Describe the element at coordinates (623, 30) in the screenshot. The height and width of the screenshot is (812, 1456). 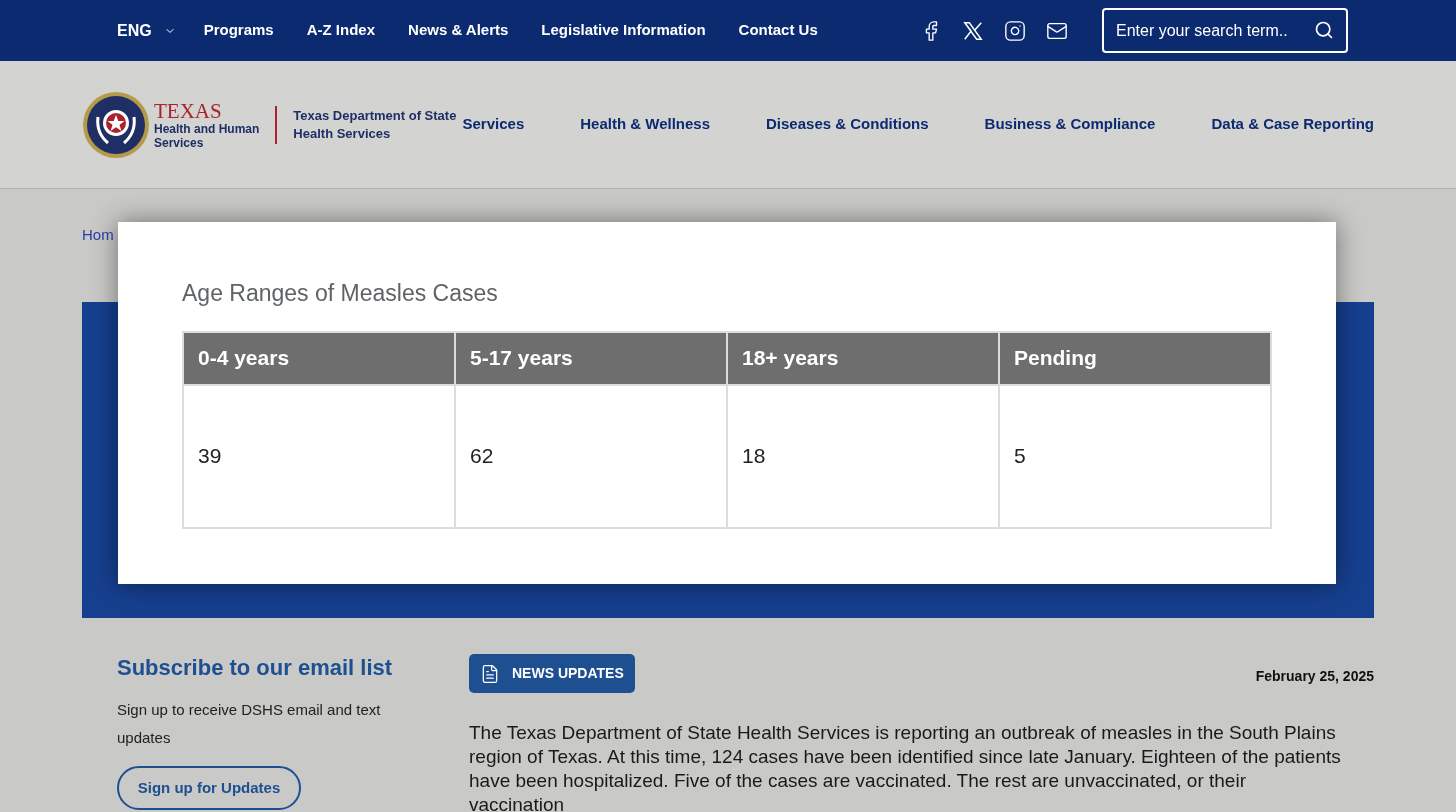
I see `top-nav-link: Legislative Information` at that location.